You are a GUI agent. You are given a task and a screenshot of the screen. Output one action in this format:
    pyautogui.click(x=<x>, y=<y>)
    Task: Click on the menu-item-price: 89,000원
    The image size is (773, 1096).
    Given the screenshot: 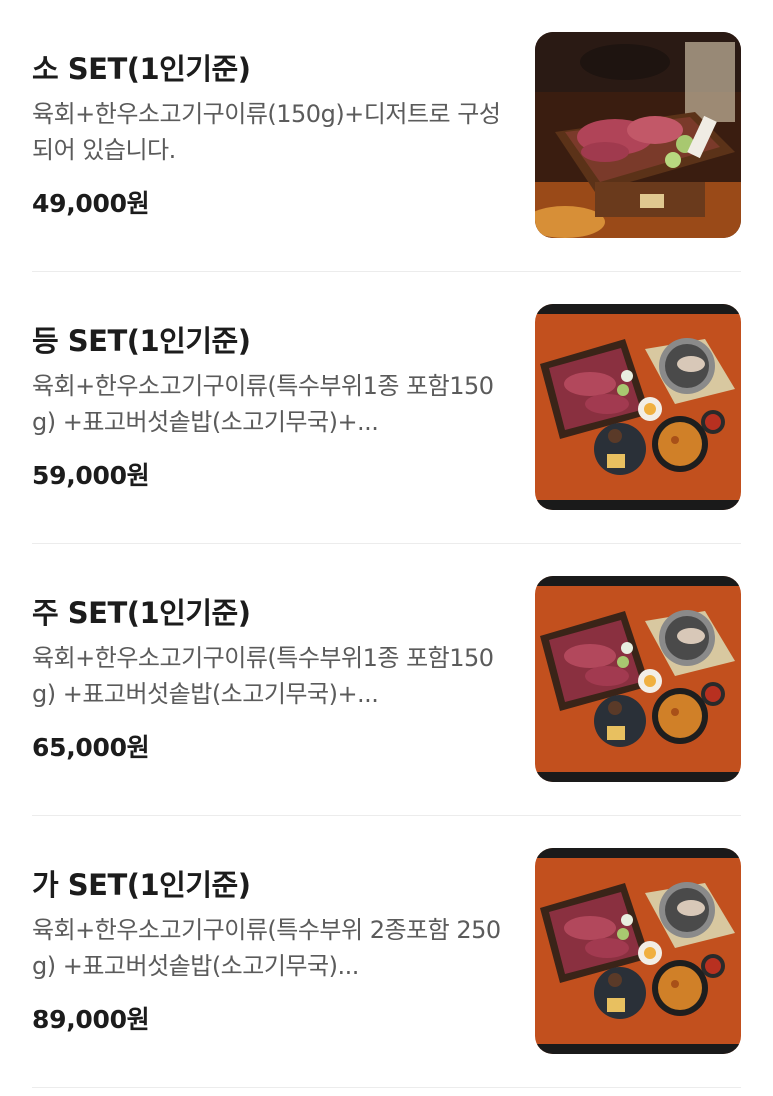 What is the action you would take?
    pyautogui.click(x=91, y=1019)
    